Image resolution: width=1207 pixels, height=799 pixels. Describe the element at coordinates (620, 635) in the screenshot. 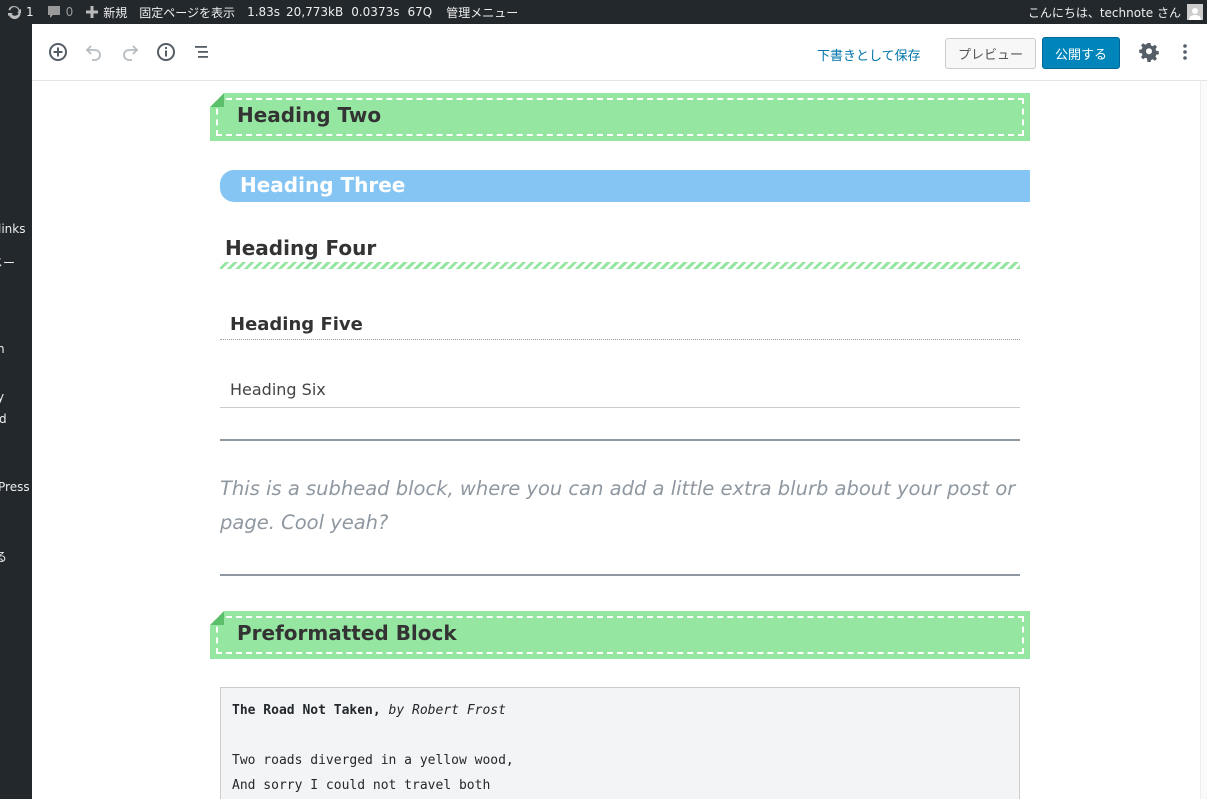

I see `preformatted-heading-block: Preformatted Block` at that location.